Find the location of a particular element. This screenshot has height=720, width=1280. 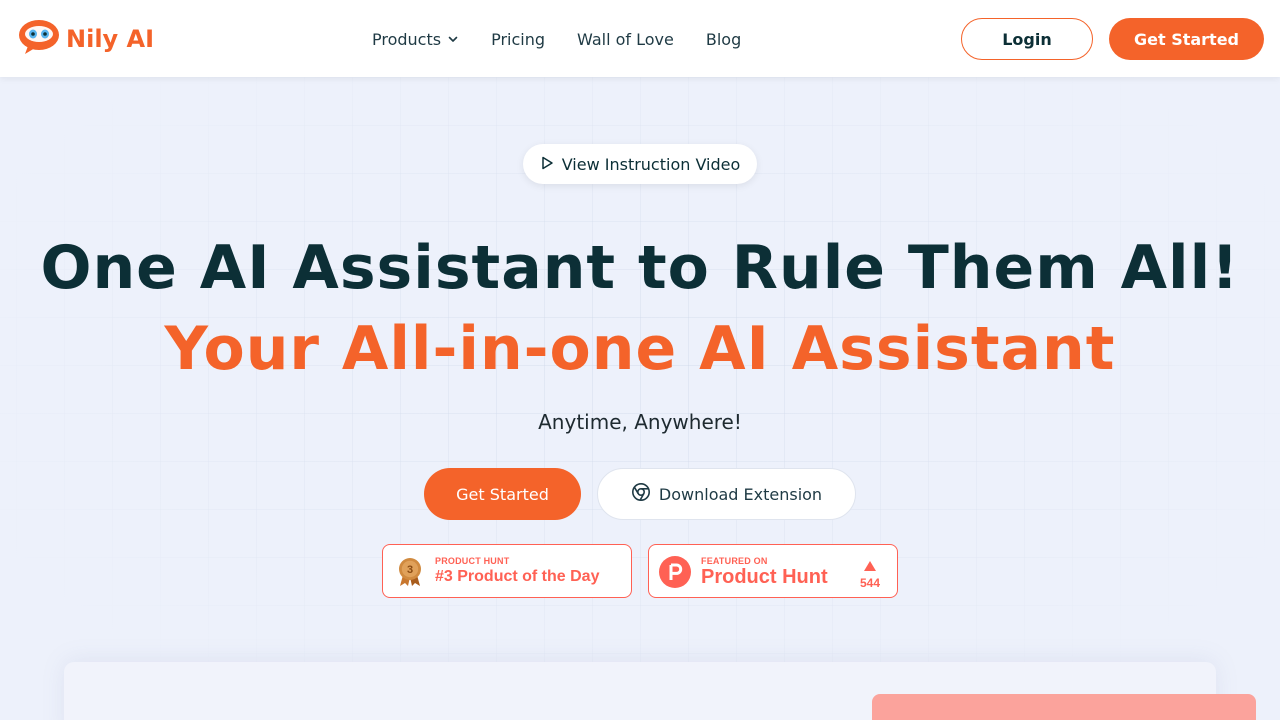

video-button-label: View Instruction Video is located at coordinates (651, 164).